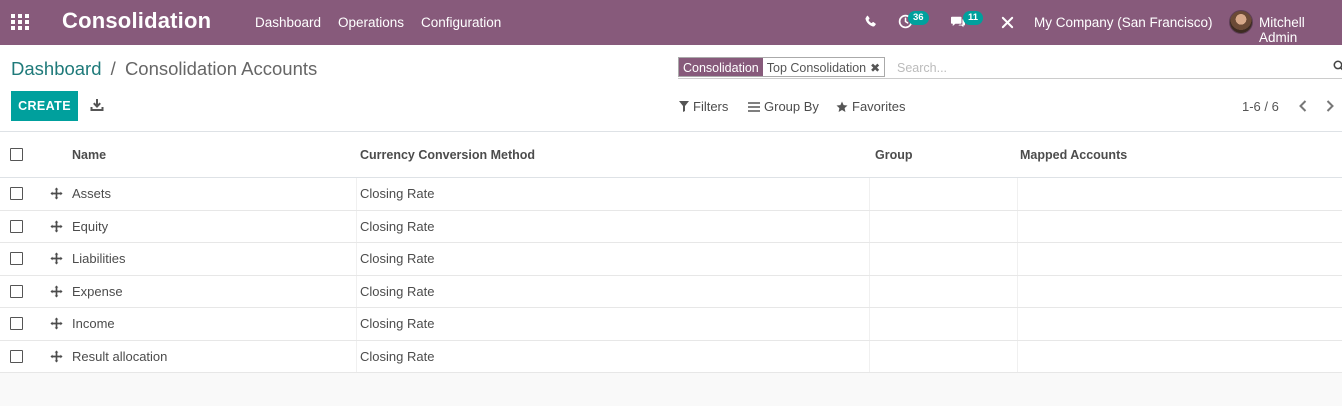 Image resolution: width=1342 pixels, height=406 pixels. What do you see at coordinates (1330, 106) in the screenshot?
I see `pager-next-icon` at bounding box center [1330, 106].